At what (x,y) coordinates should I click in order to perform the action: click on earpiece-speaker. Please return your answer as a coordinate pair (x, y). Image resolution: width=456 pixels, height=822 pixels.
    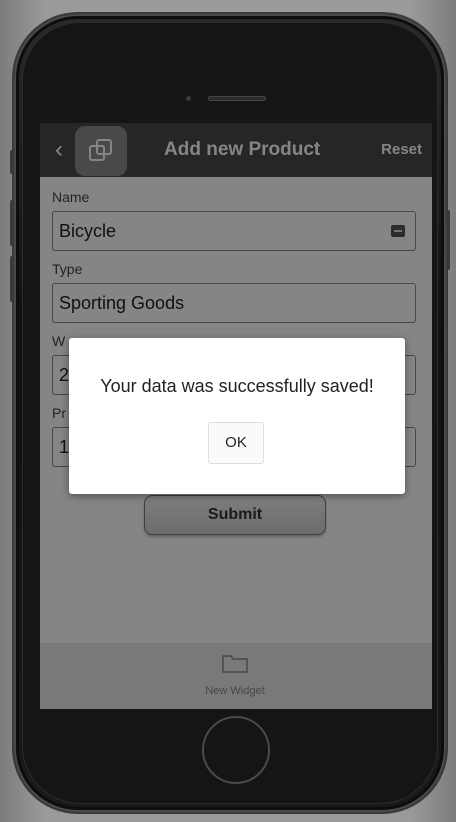
    Looking at the image, I should click on (237, 98).